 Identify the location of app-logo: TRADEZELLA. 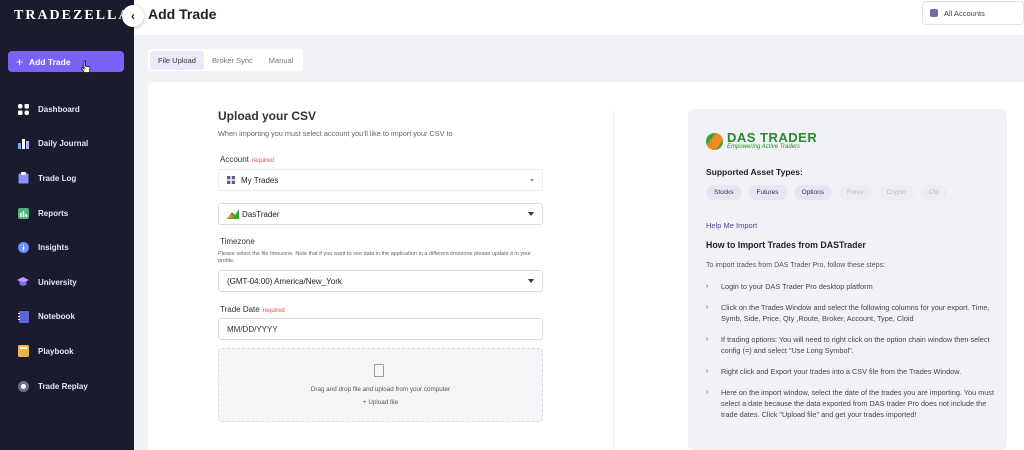
(72, 16).